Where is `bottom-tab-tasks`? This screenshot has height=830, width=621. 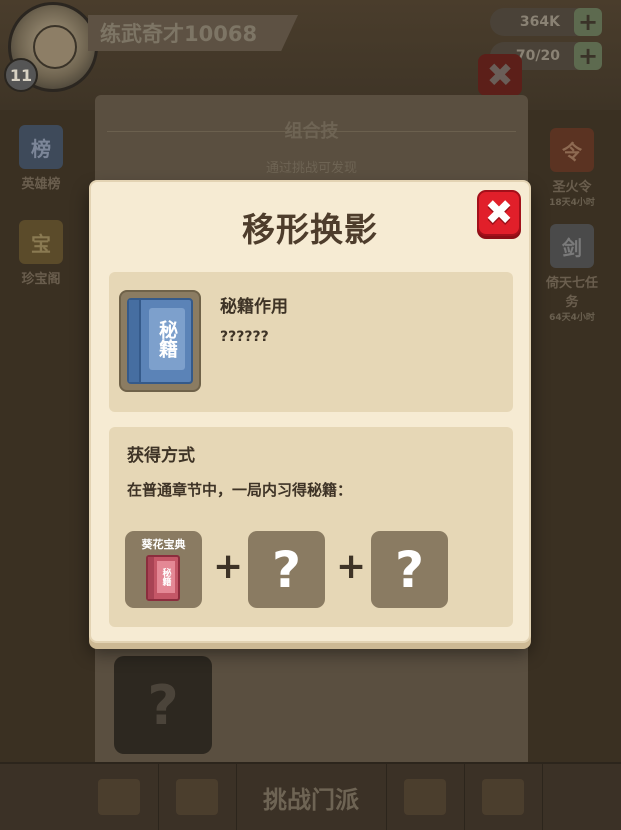
bottom-tab-tasks is located at coordinates (119, 797).